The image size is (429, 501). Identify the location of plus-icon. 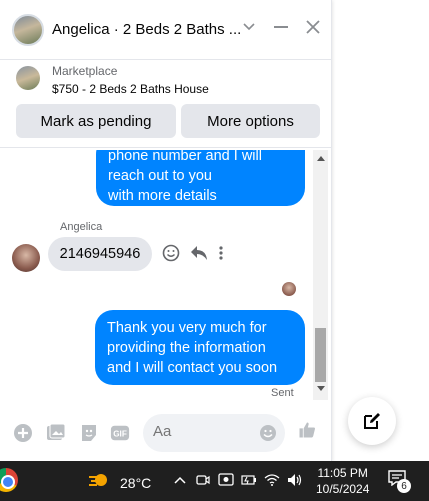
(23, 433).